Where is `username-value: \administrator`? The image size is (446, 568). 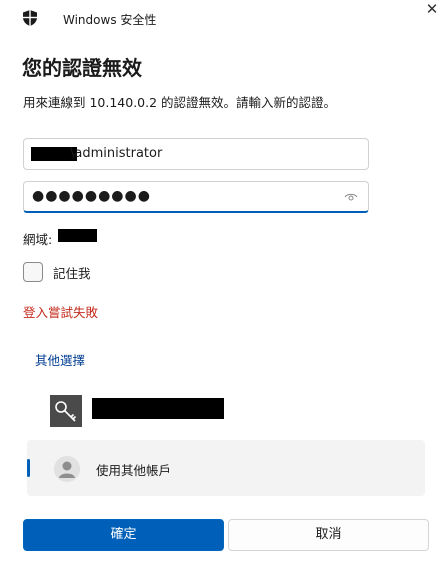 username-value: \administrator is located at coordinates (210, 153).